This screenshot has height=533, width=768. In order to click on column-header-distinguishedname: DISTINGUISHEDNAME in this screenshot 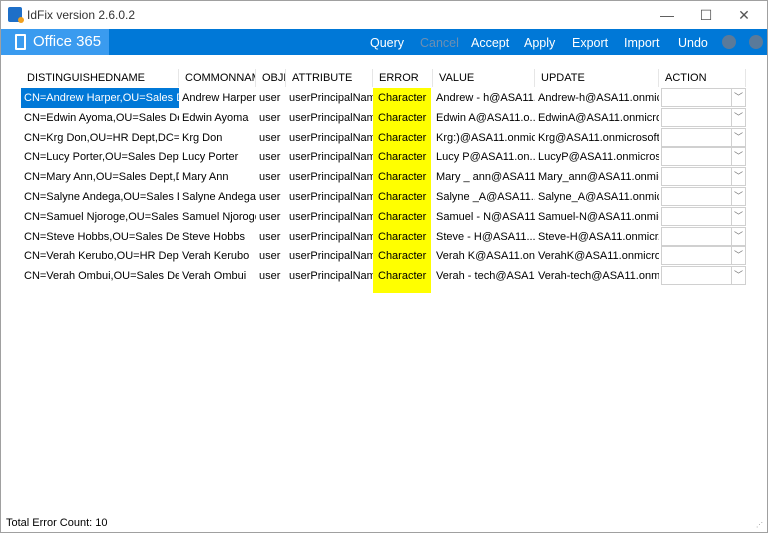, I will do `click(100, 78)`.